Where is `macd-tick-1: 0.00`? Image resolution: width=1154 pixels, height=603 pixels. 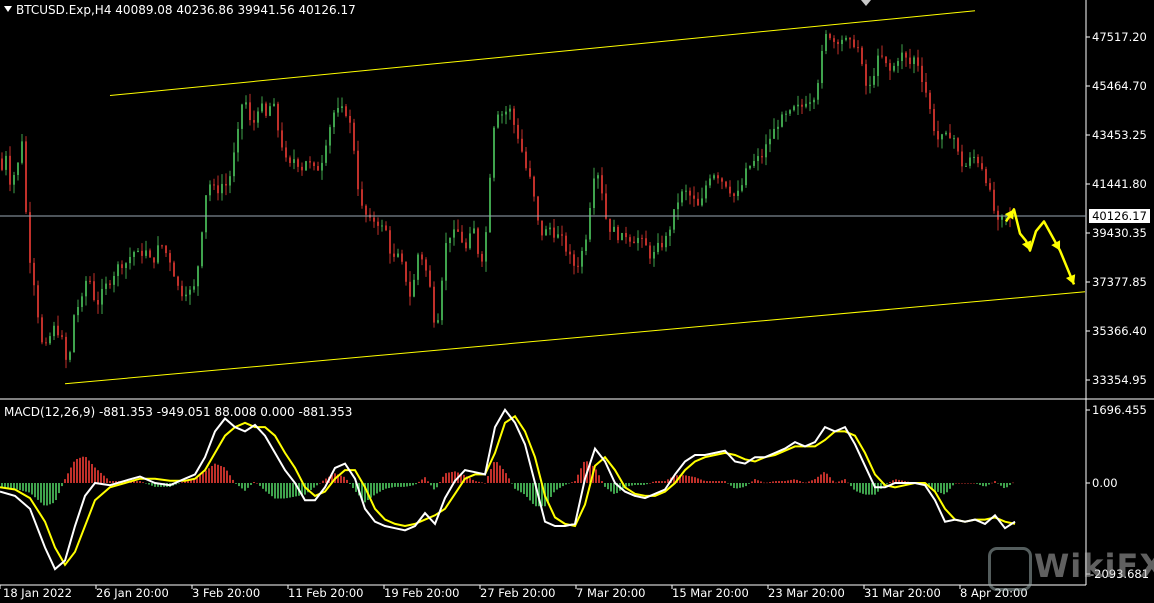 macd-tick-1: 0.00 is located at coordinates (1105, 483).